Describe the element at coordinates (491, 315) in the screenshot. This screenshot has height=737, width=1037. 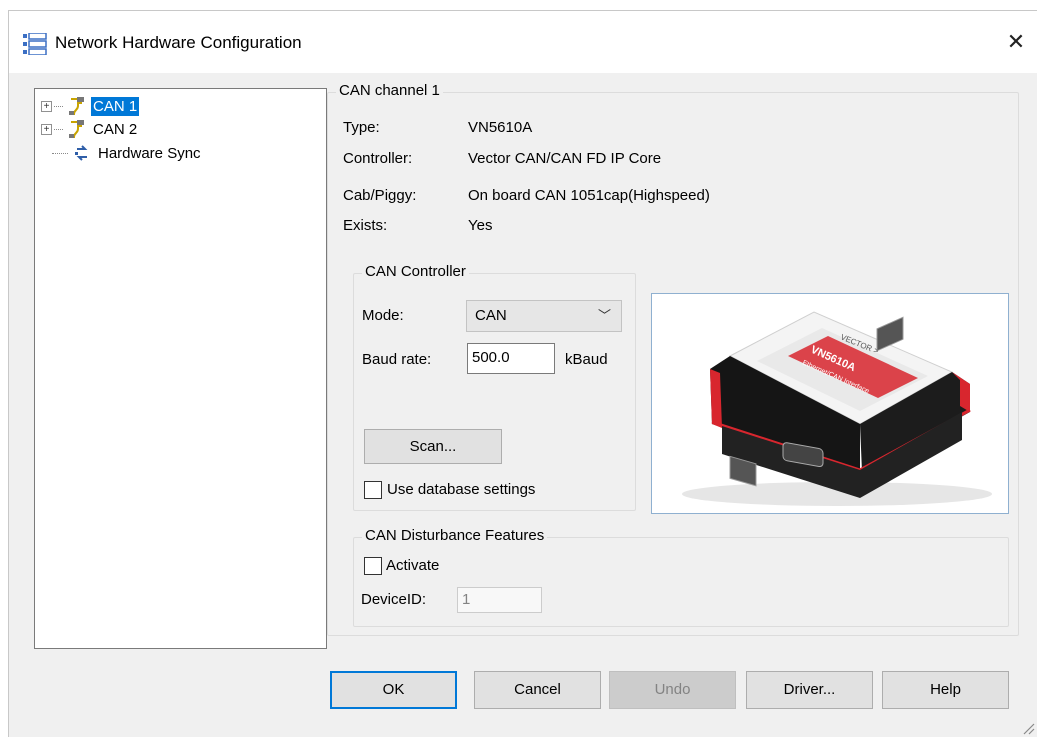
I see `mode-value: CAN` at that location.